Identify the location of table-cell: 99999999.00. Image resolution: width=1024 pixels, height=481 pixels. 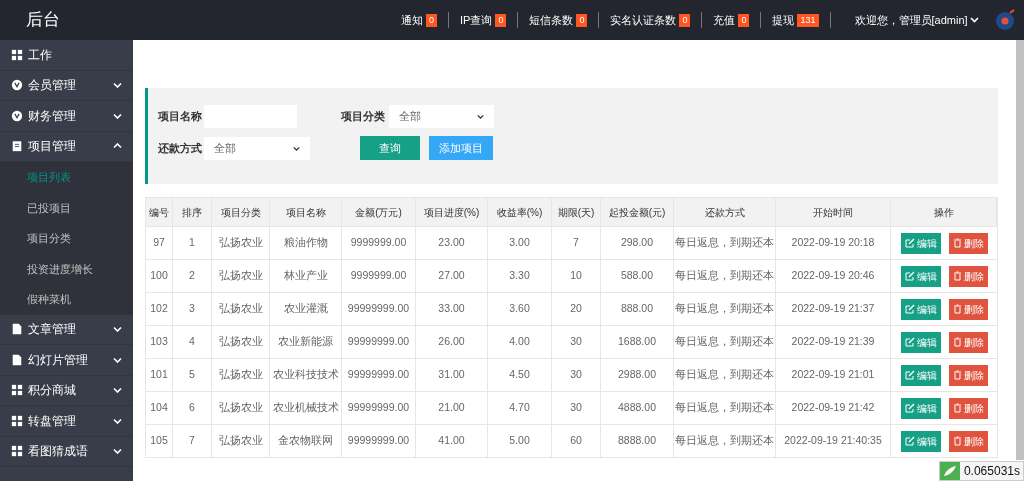
(379, 342).